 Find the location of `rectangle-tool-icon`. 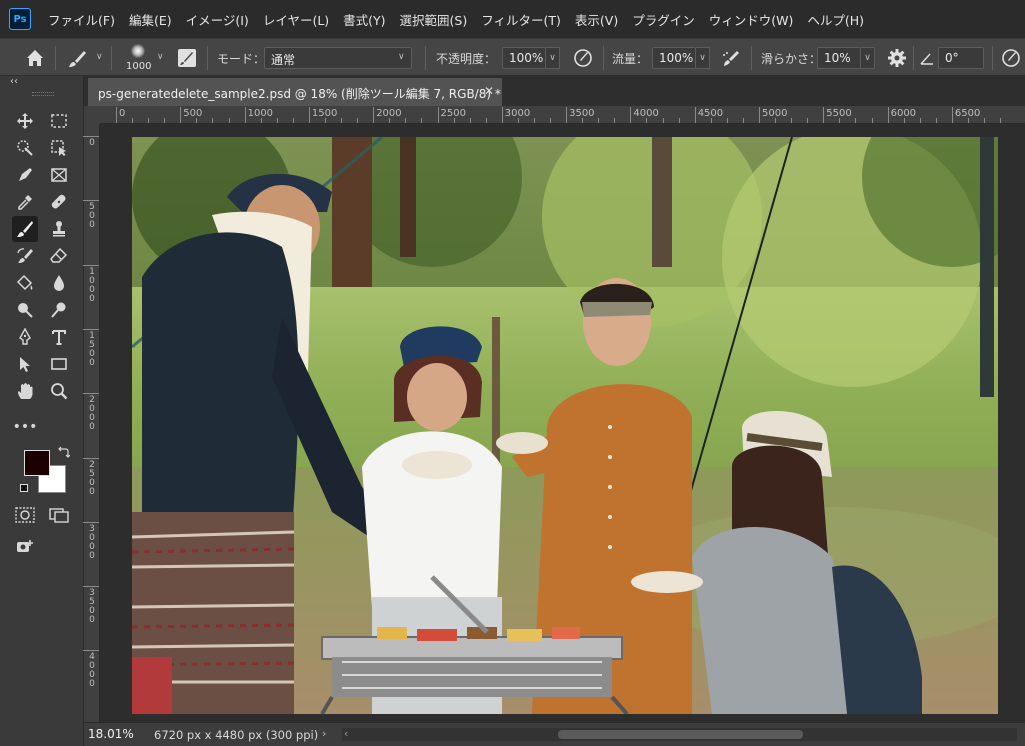

rectangle-tool-icon is located at coordinates (59, 364).